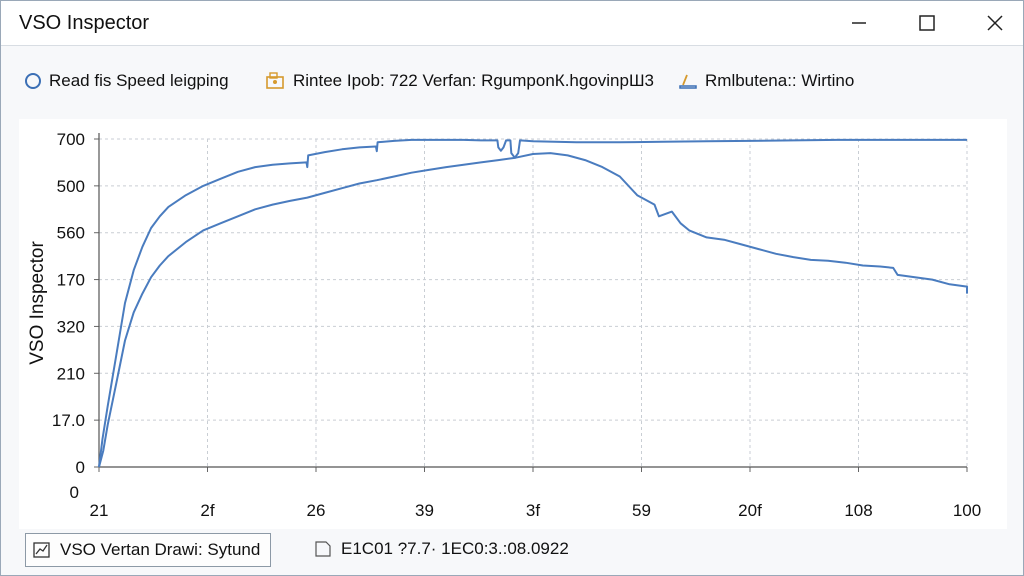 The image size is (1024, 576). Describe the element at coordinates (37, 303) in the screenshot. I see `y-axis-label: VSO Inspector` at that location.